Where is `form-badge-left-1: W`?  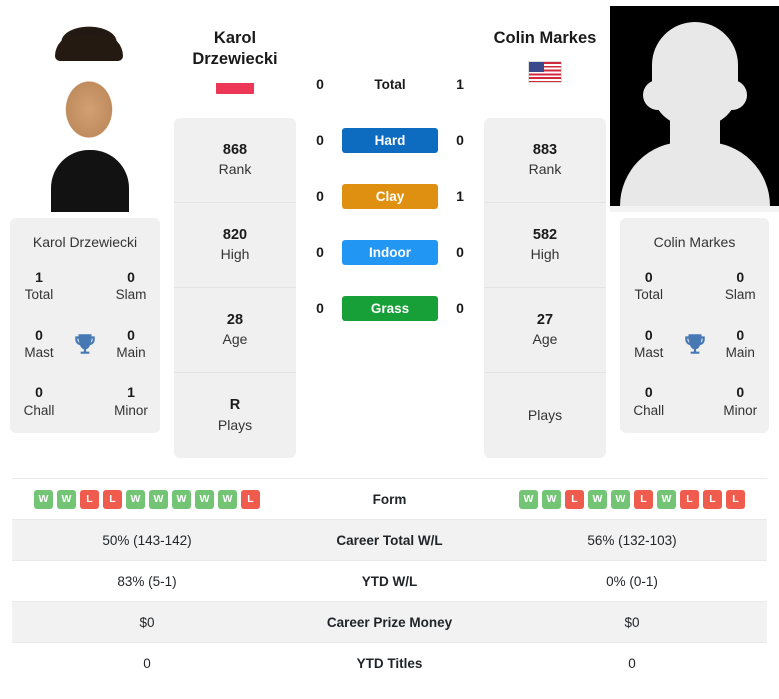
form-badge-left-1: W is located at coordinates (66, 499).